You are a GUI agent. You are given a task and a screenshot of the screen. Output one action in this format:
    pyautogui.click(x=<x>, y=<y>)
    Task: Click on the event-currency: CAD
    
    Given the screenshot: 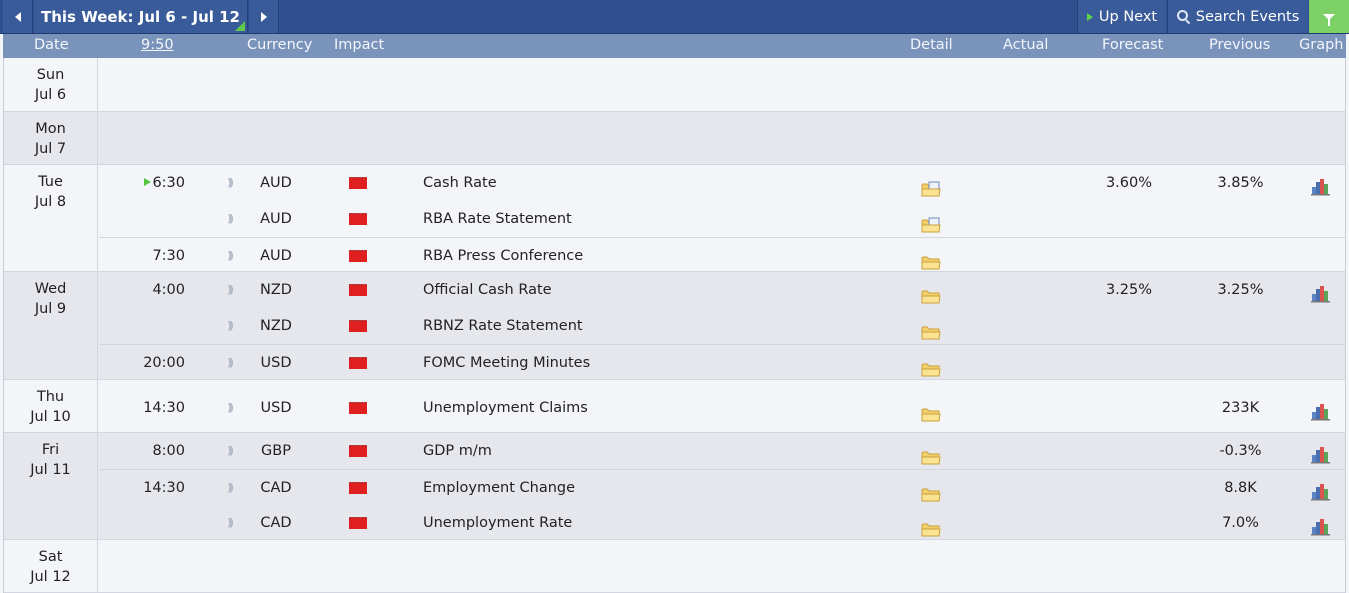 What is the action you would take?
    pyautogui.click(x=276, y=523)
    